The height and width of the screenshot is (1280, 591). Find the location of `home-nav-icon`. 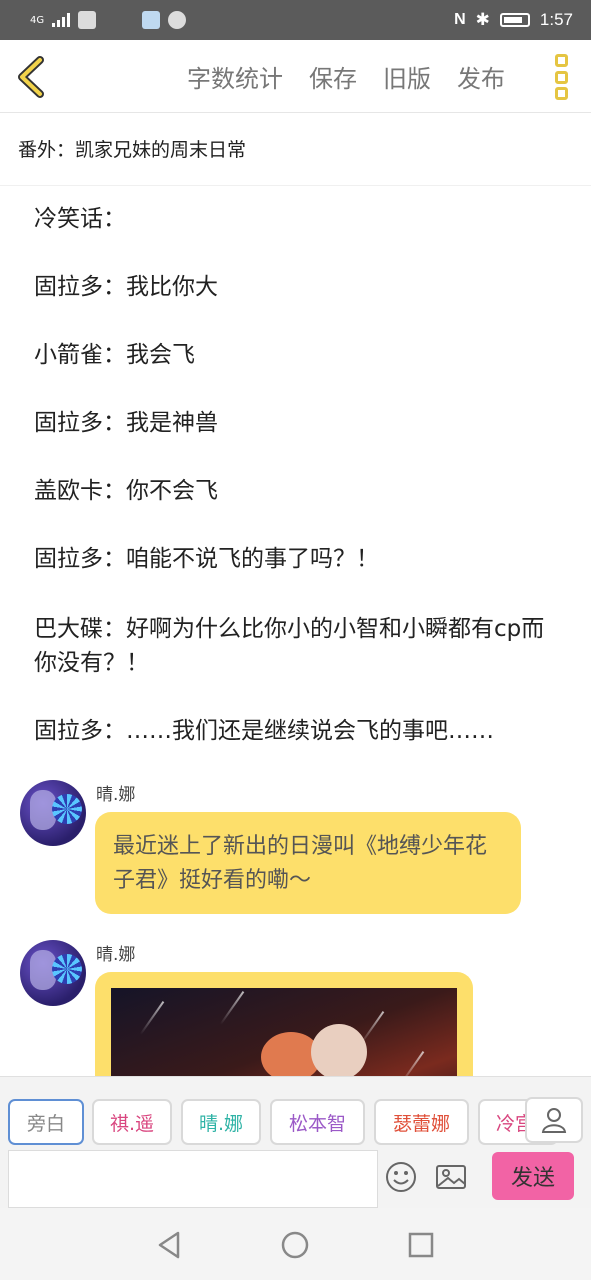

home-nav-icon is located at coordinates (295, 1245).